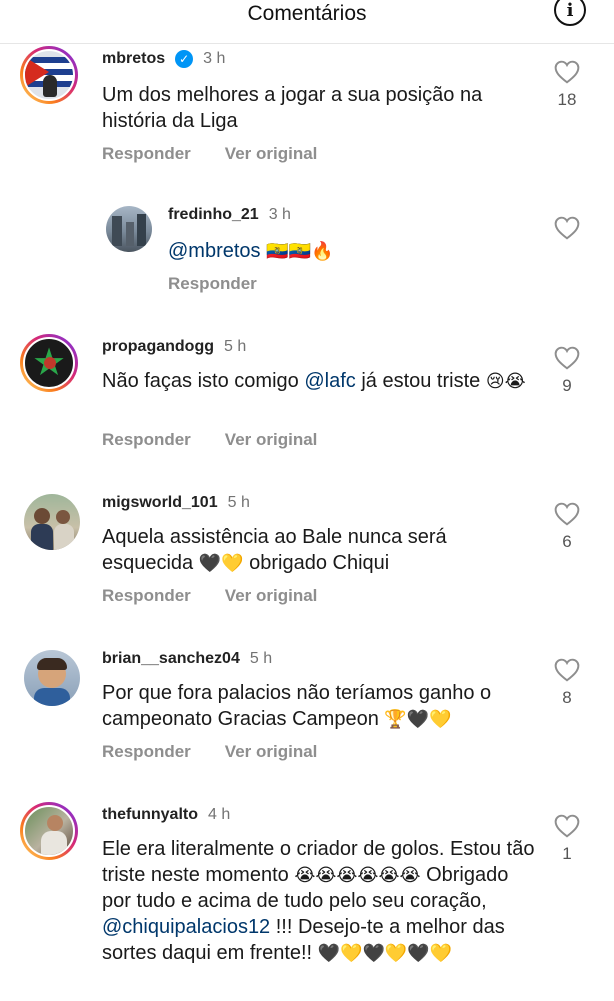 The width and height of the screenshot is (614, 1001). I want to click on emblem-center, so click(50, 363).